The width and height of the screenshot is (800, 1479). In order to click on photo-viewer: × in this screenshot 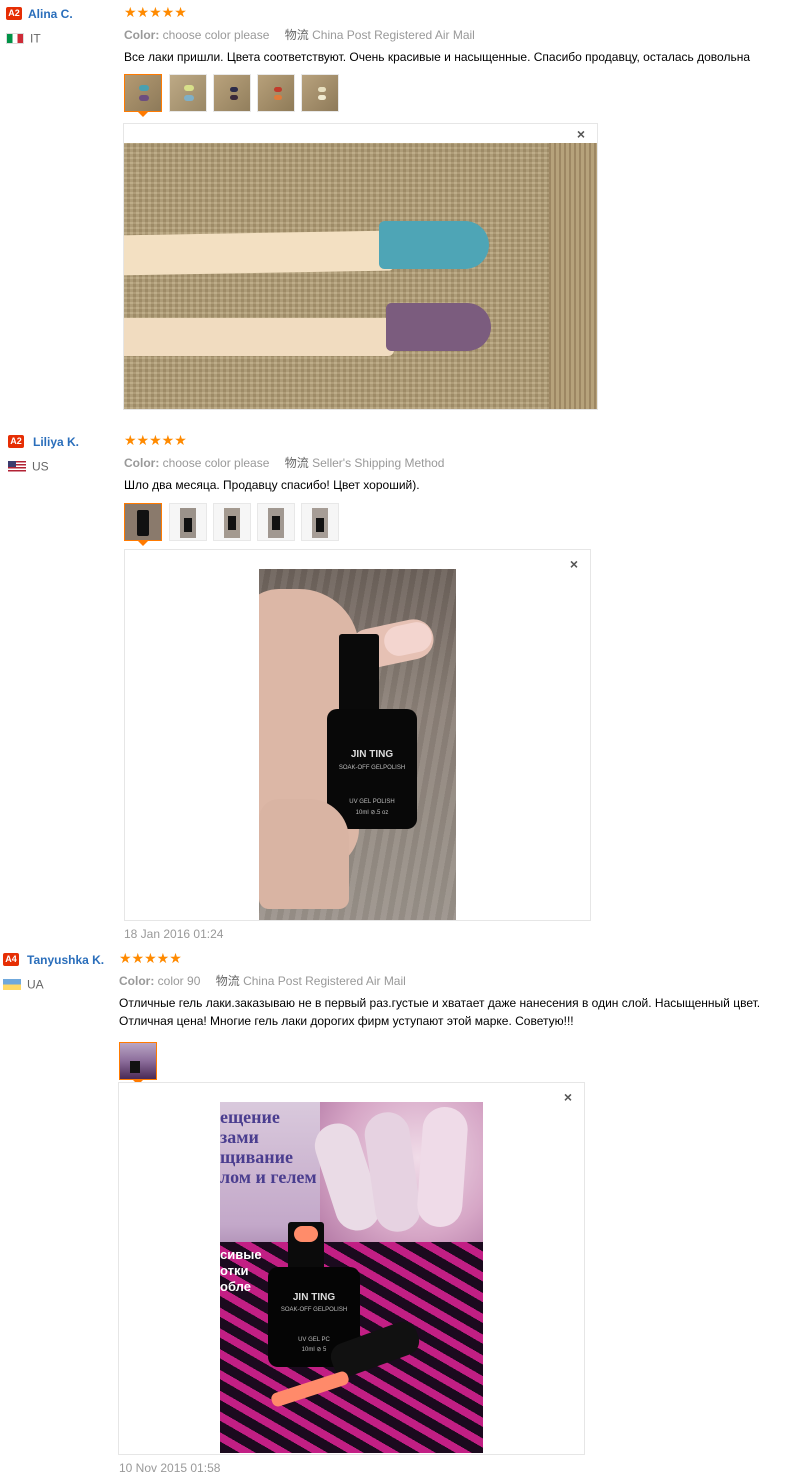, I will do `click(360, 266)`.